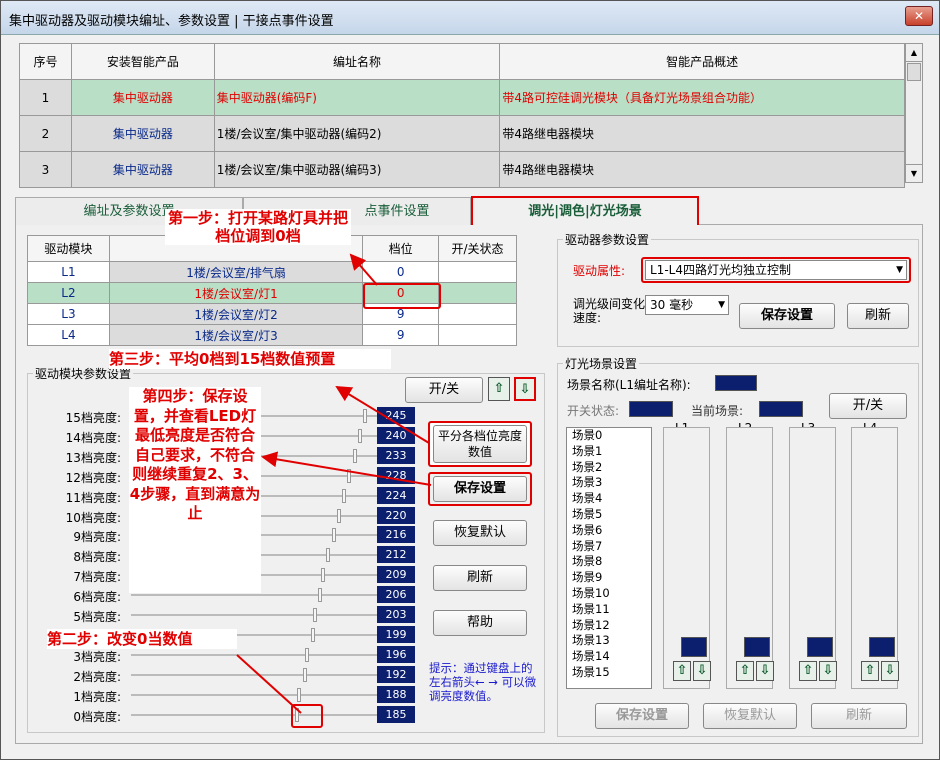 This screenshot has height=761, width=940. Describe the element at coordinates (480, 444) in the screenshot. I see `average-levels-button: 平分各档位亮度数值` at that location.